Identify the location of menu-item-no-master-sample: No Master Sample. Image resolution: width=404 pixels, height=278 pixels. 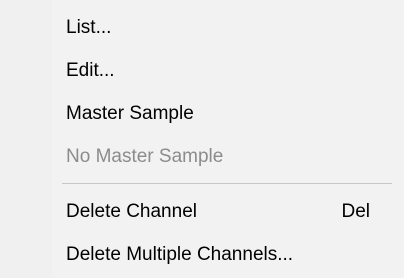
(228, 157).